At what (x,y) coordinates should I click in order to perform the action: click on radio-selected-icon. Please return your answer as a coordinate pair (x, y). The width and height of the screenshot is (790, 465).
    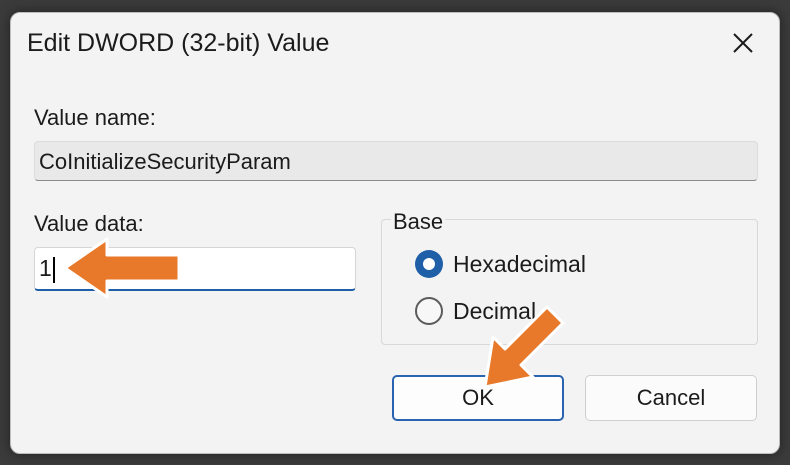
    Looking at the image, I should click on (429, 264).